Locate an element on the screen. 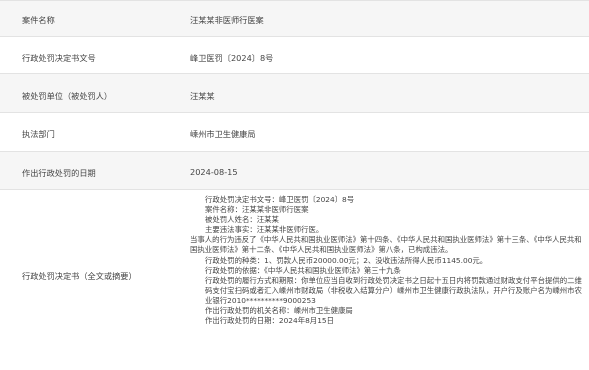 This screenshot has width=589, height=370. enforcement-department-label: 执法部门 is located at coordinates (38, 134).